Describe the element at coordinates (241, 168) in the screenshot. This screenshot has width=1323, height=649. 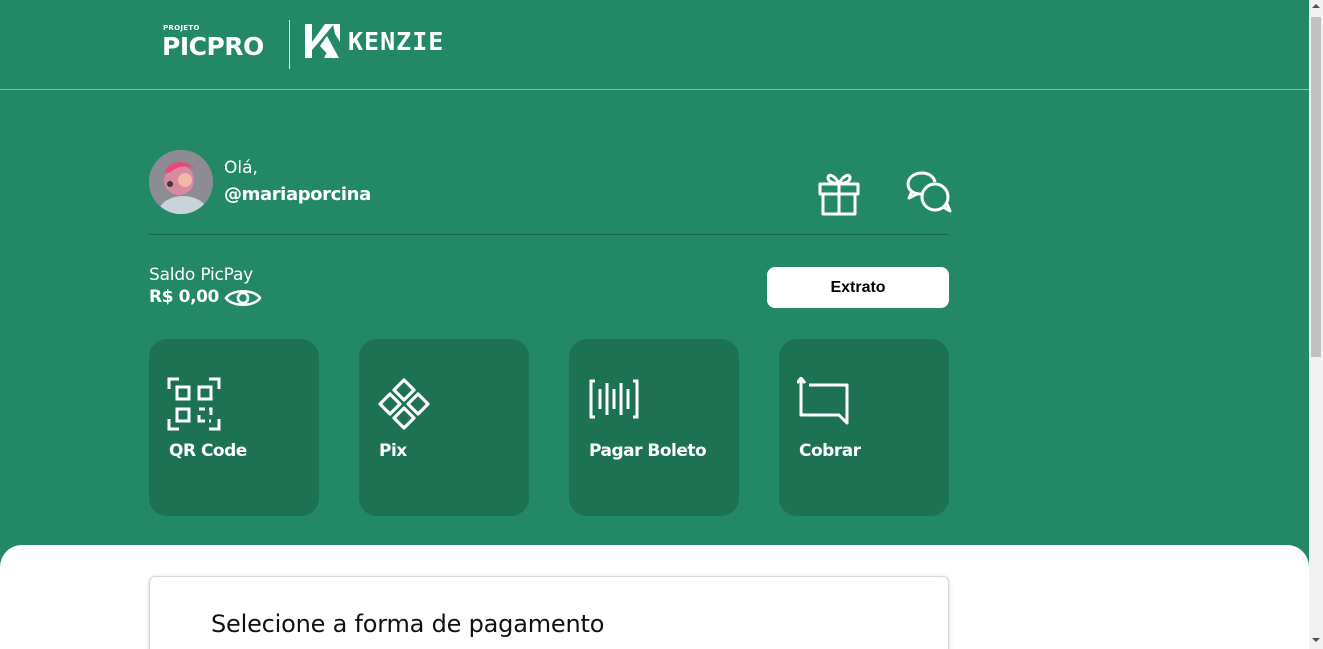
I see `greeting: Olá,` at that location.